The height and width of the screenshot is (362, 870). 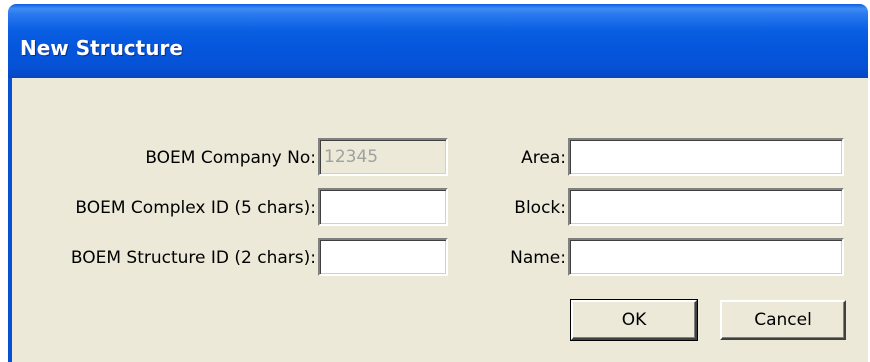 I want to click on cancel-button: Cancel, so click(x=783, y=320).